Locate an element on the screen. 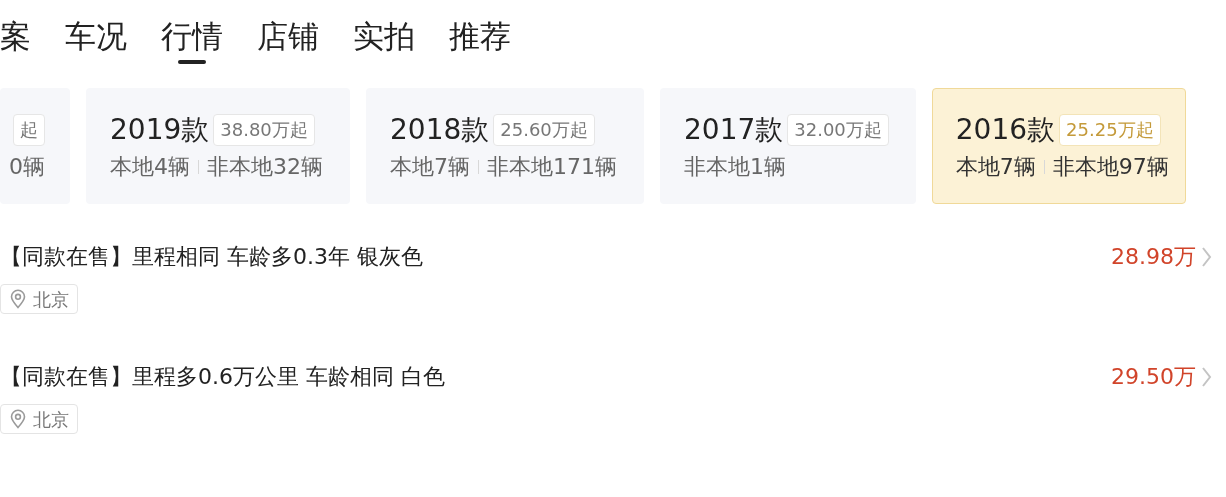  starting-price: 32.00万起 is located at coordinates (838, 130).